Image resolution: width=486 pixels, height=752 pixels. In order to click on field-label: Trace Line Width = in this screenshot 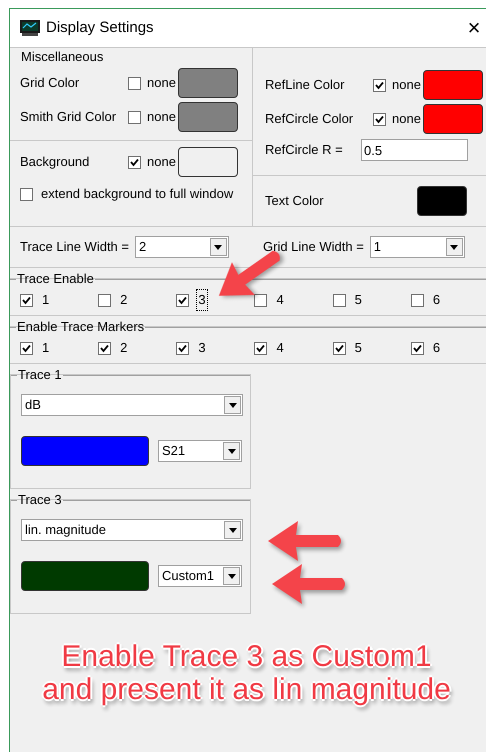, I will do `click(74, 247)`.